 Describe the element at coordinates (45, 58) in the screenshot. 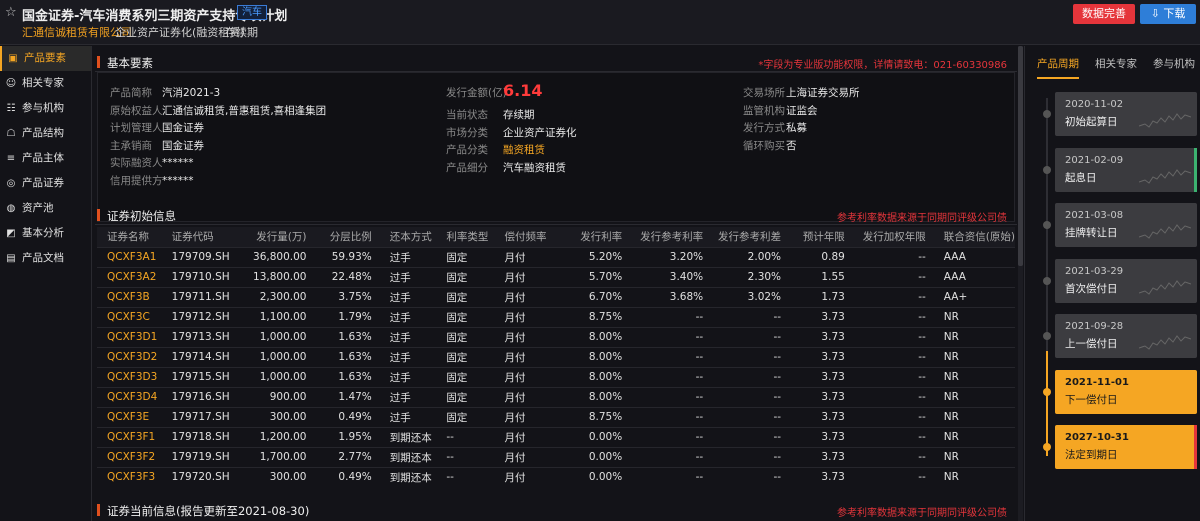

I see `sidebar-item-0: ▣ 产品要素` at that location.